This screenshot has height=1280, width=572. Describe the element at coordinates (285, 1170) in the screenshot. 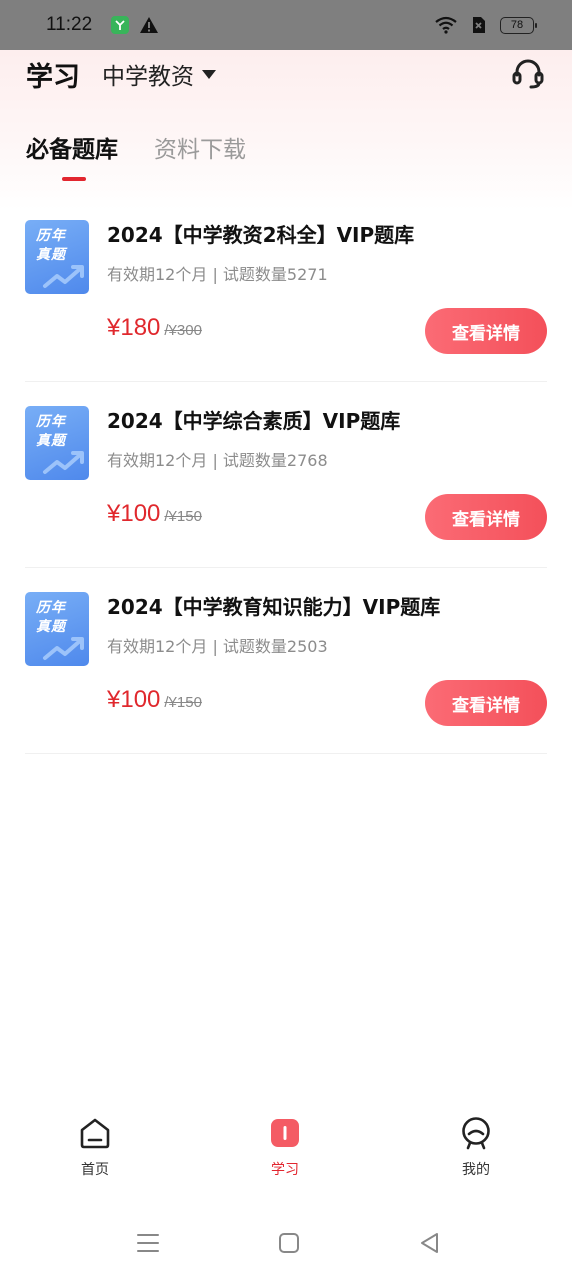

I see `nav-label: 学习` at that location.